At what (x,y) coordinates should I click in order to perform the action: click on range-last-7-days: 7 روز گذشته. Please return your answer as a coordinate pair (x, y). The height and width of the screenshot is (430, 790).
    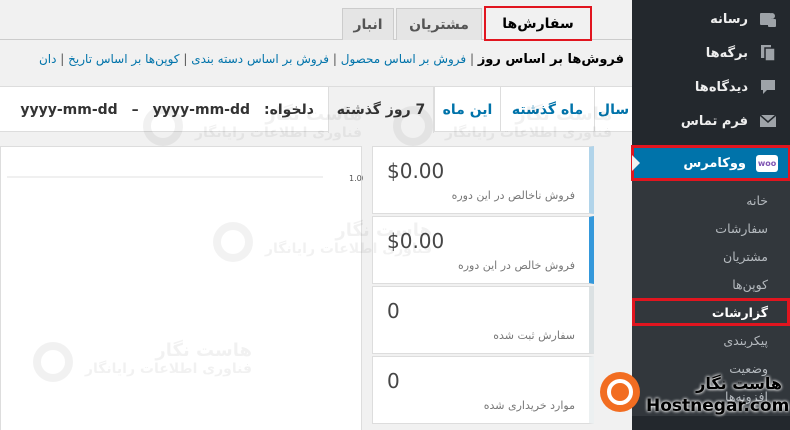
    Looking at the image, I should click on (381, 110).